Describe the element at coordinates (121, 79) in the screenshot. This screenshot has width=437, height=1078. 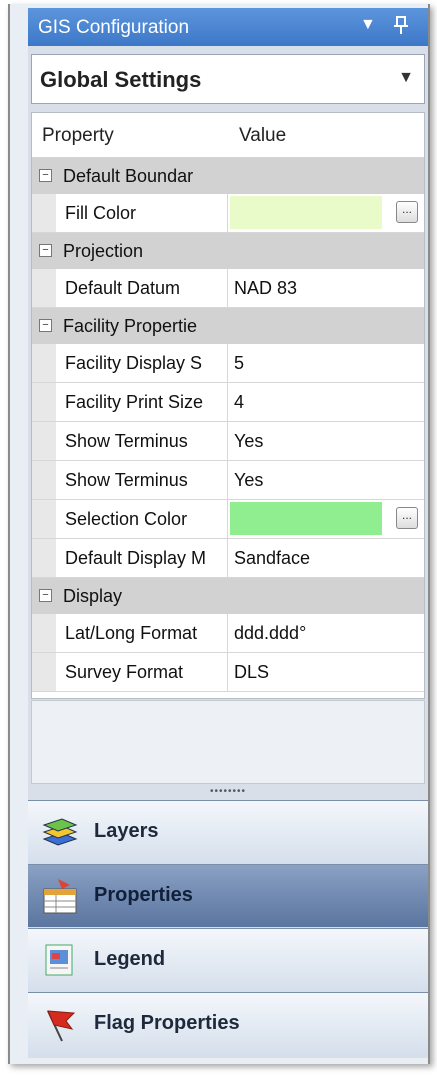
I see `settings-dropdown-value: Global Settings` at that location.